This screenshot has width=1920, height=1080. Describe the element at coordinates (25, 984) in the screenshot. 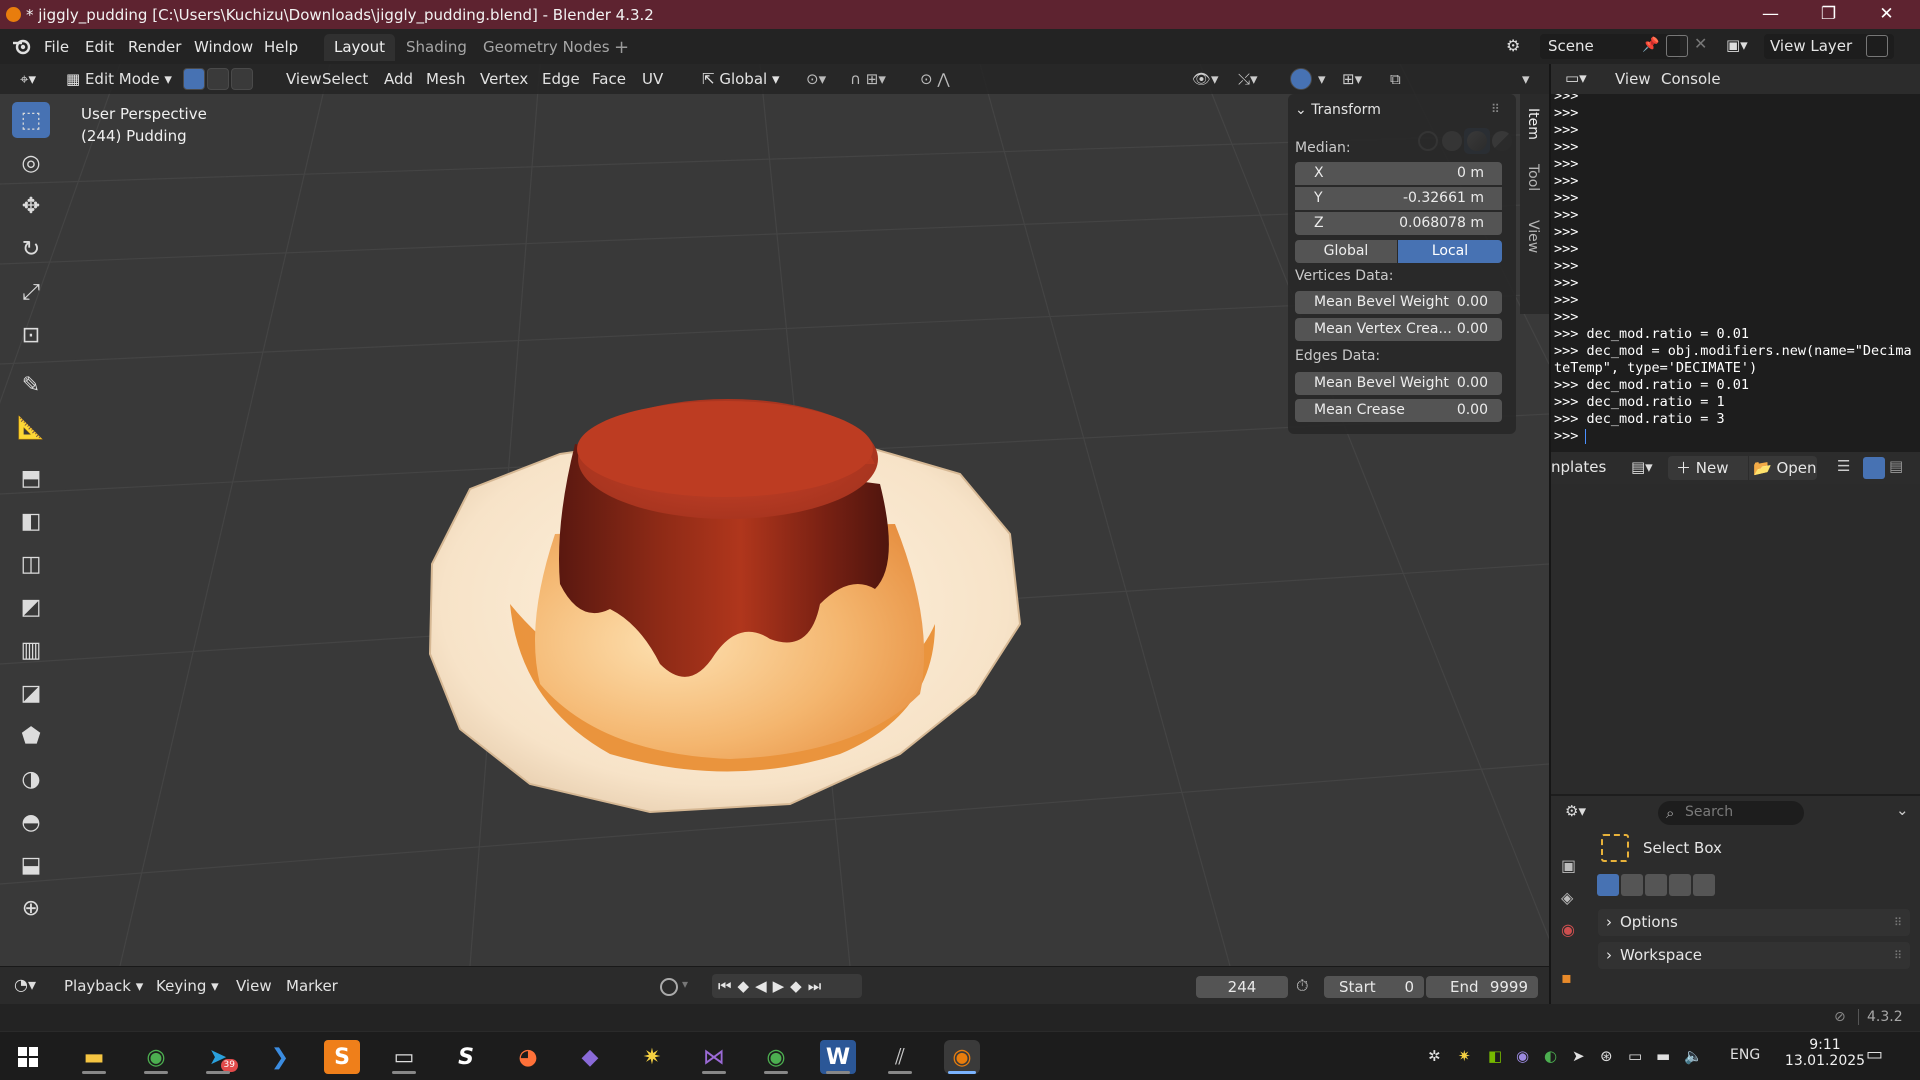

I see `timeline-editor-icon: ◔▾` at that location.